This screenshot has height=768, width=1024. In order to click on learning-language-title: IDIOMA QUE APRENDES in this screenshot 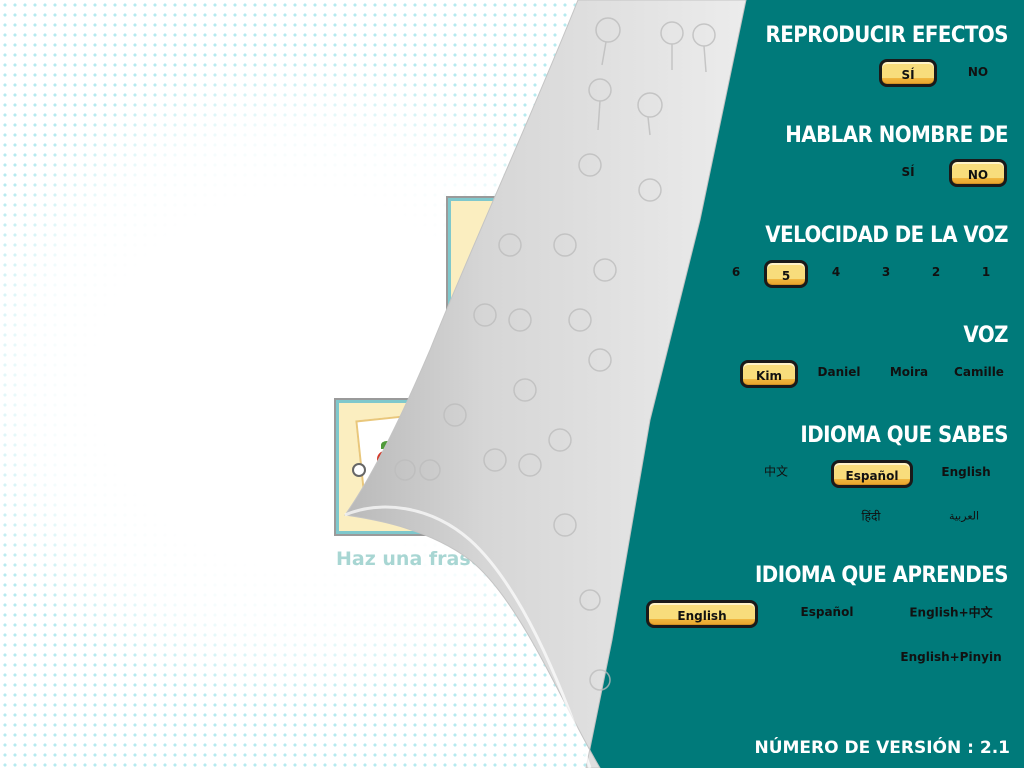, I will do `click(881, 575)`.